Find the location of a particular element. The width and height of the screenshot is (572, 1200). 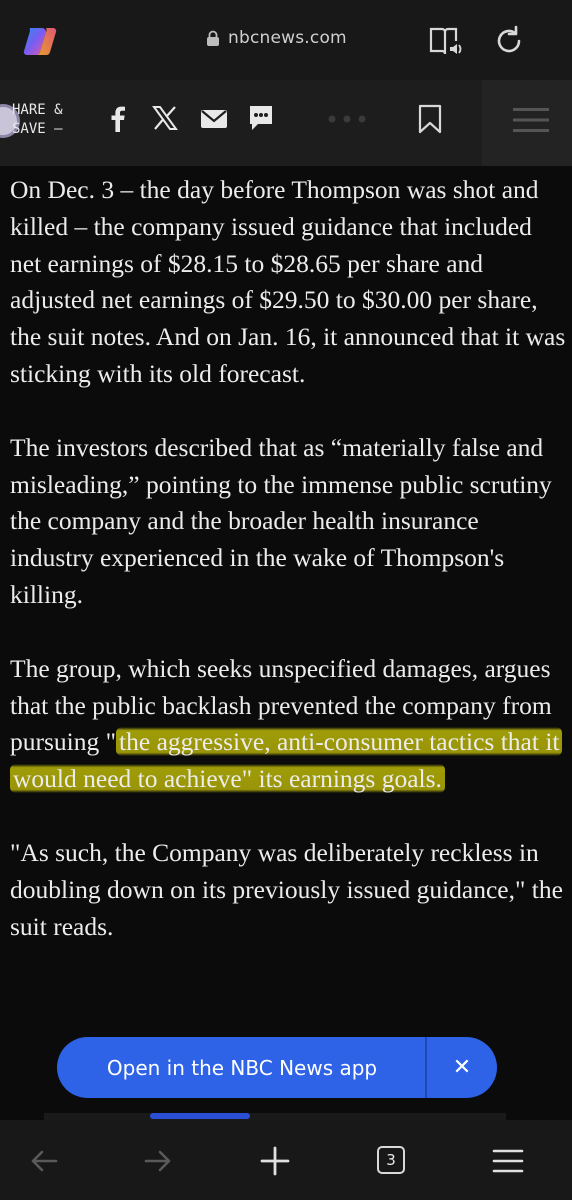

email-icon is located at coordinates (214, 119).